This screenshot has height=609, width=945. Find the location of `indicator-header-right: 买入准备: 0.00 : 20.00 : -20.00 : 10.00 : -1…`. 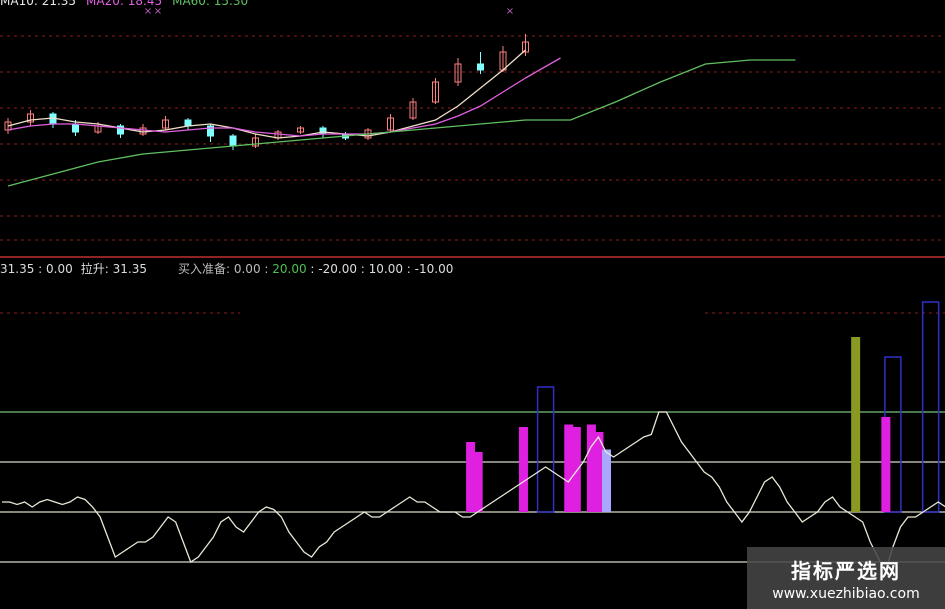

indicator-header-right: 买入准备: 0.00 : 20.00 : -20.00 : 10.00 : -1… is located at coordinates (315, 268).